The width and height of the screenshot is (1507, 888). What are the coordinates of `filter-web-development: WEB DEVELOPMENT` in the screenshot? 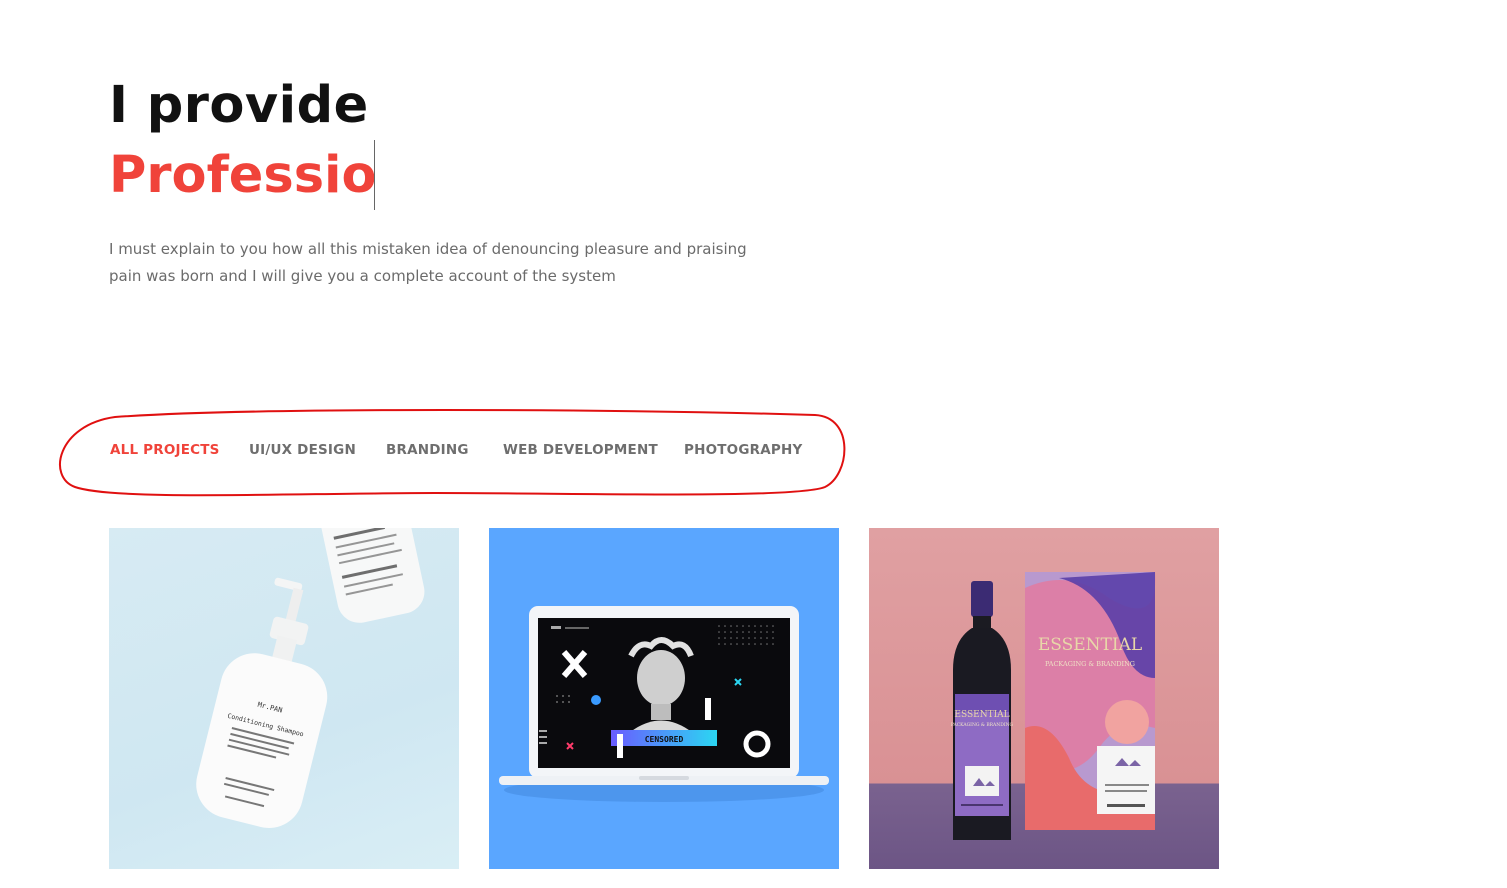 It's located at (593, 450).